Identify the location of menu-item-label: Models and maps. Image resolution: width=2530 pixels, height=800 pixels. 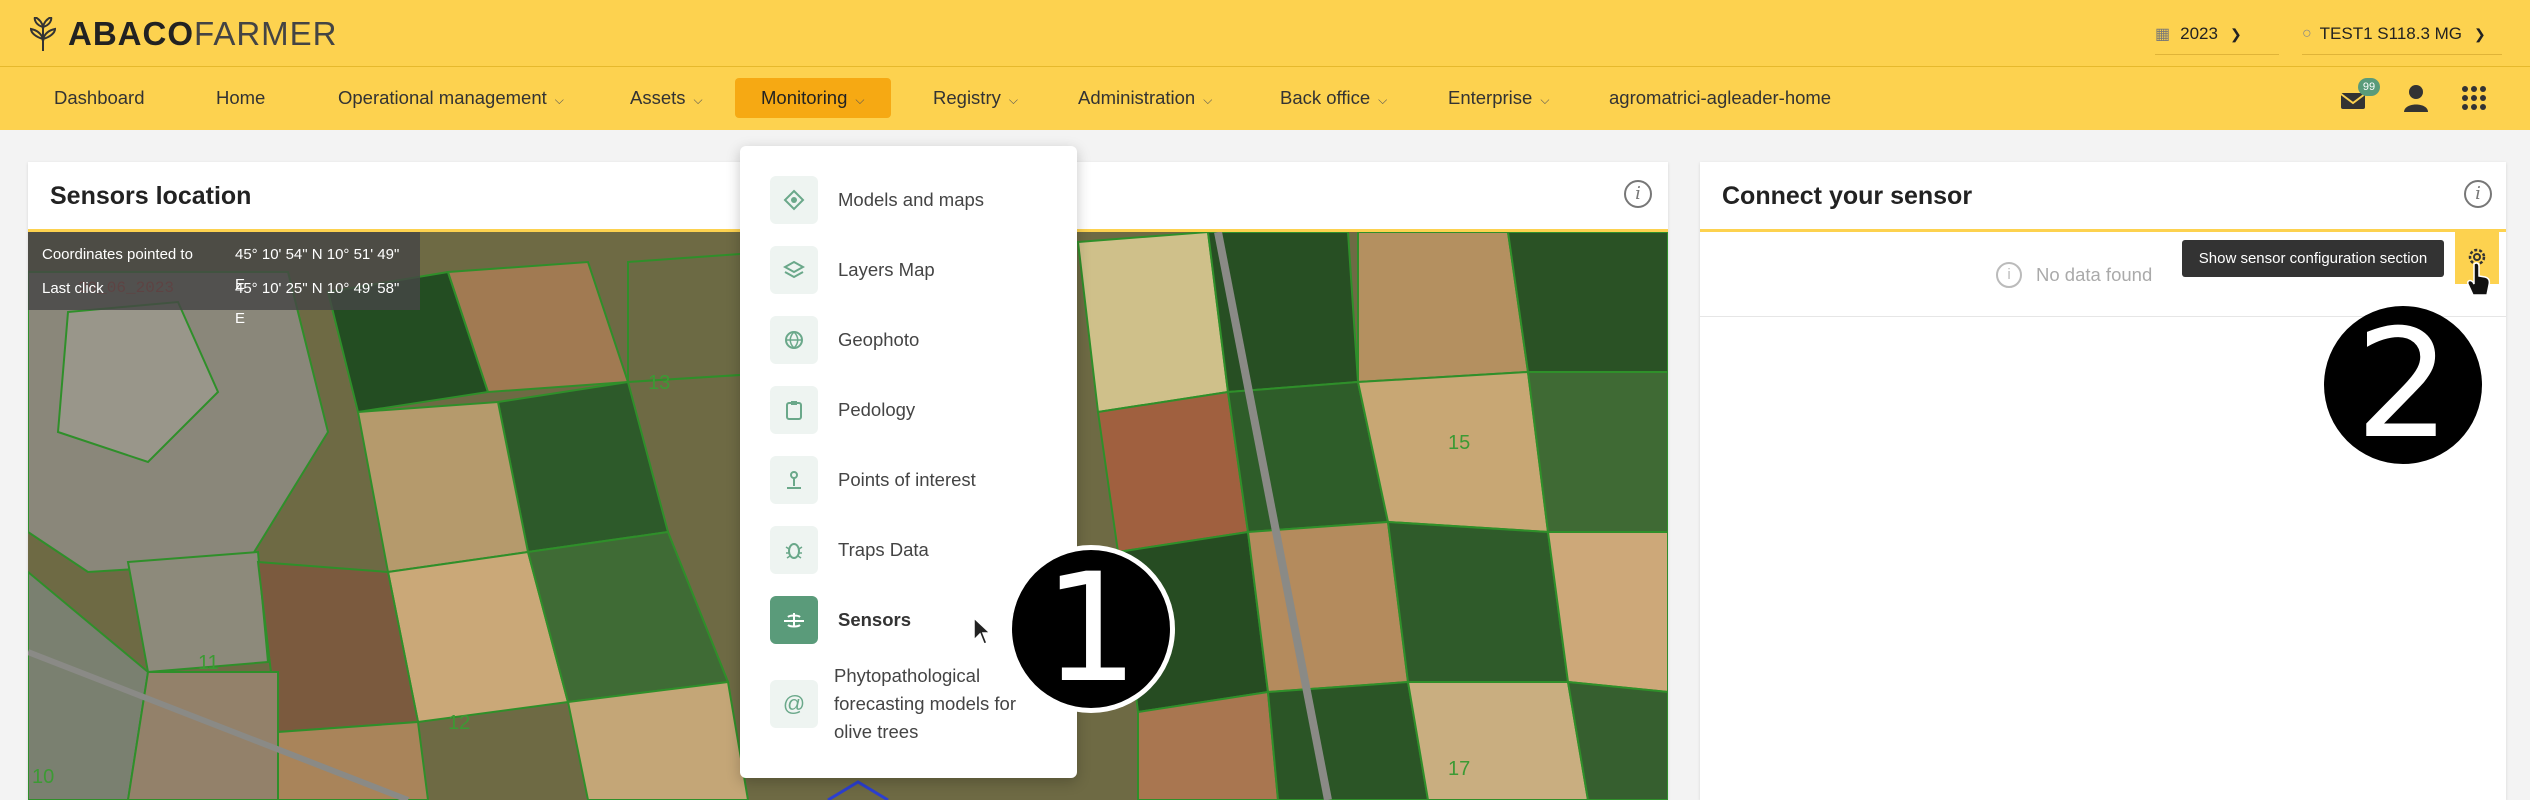
(911, 199).